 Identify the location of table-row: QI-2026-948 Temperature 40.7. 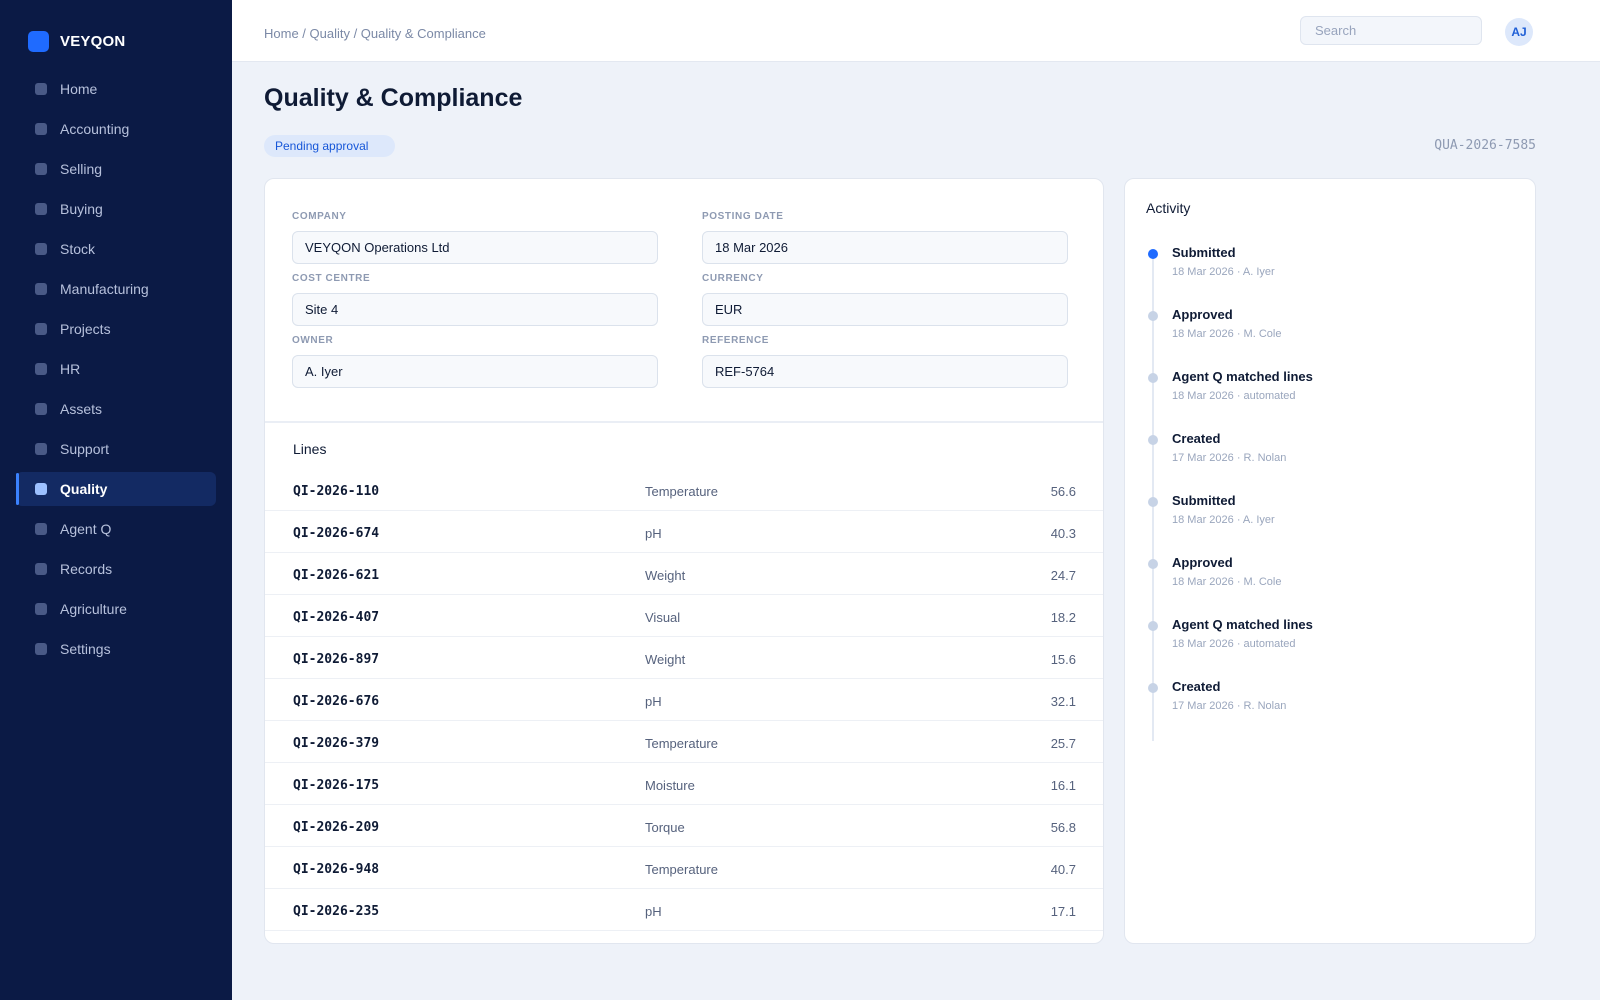
(684, 868).